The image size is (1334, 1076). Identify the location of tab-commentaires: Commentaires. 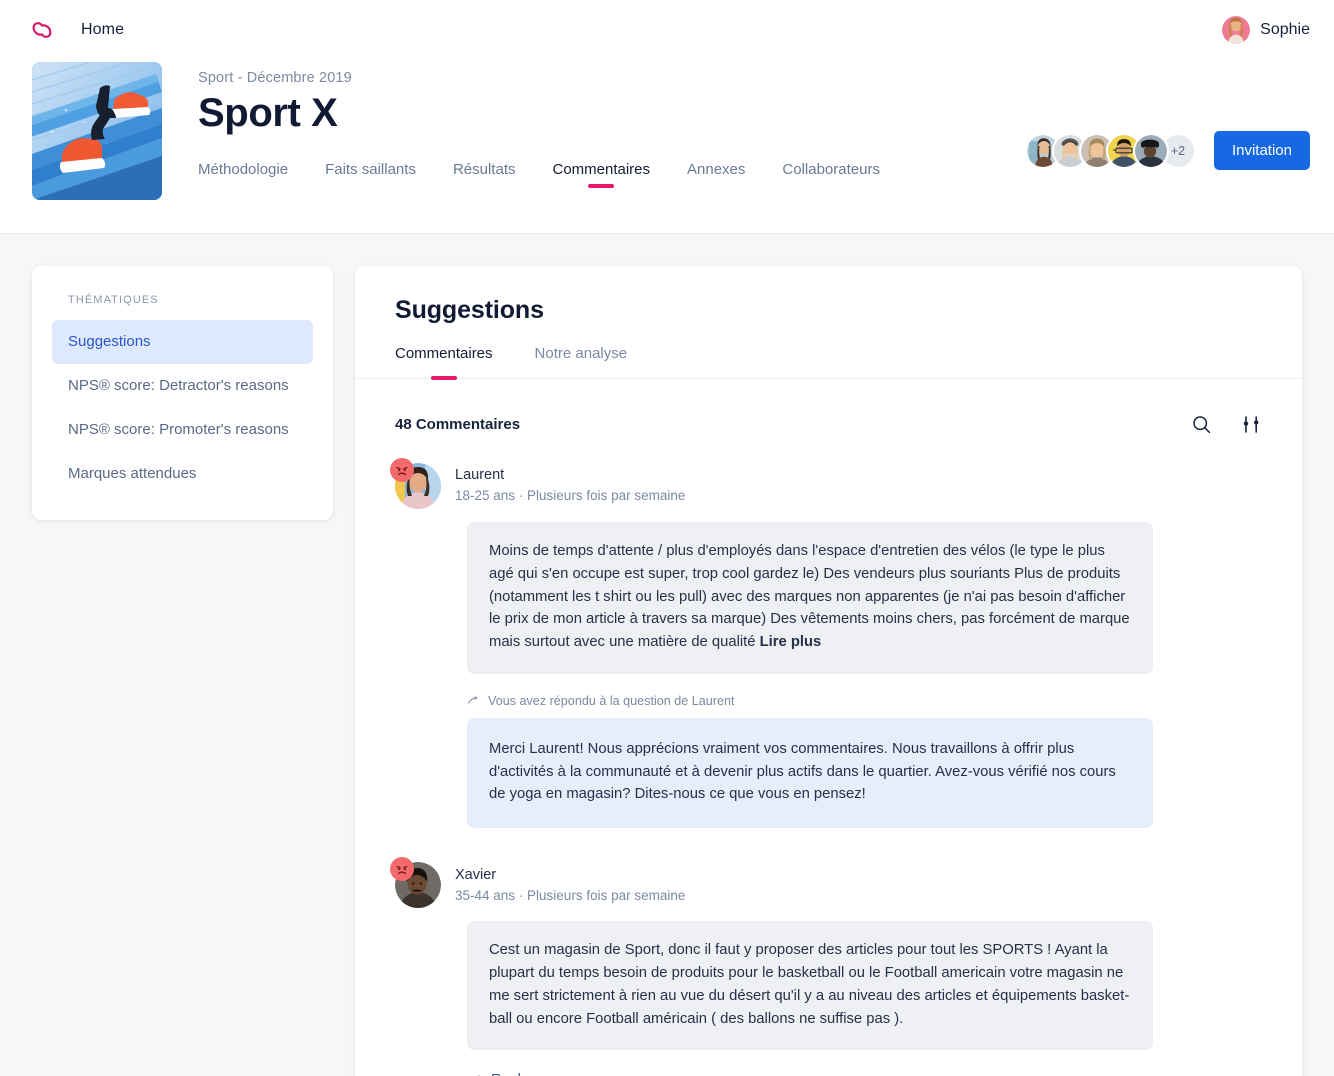
(601, 173).